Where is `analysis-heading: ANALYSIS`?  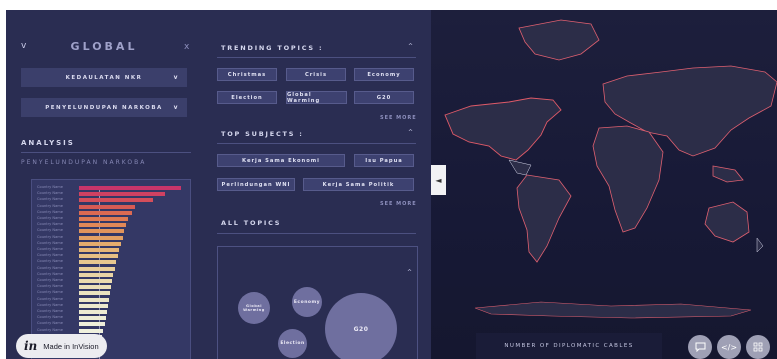 analysis-heading: ANALYSIS is located at coordinates (48, 143).